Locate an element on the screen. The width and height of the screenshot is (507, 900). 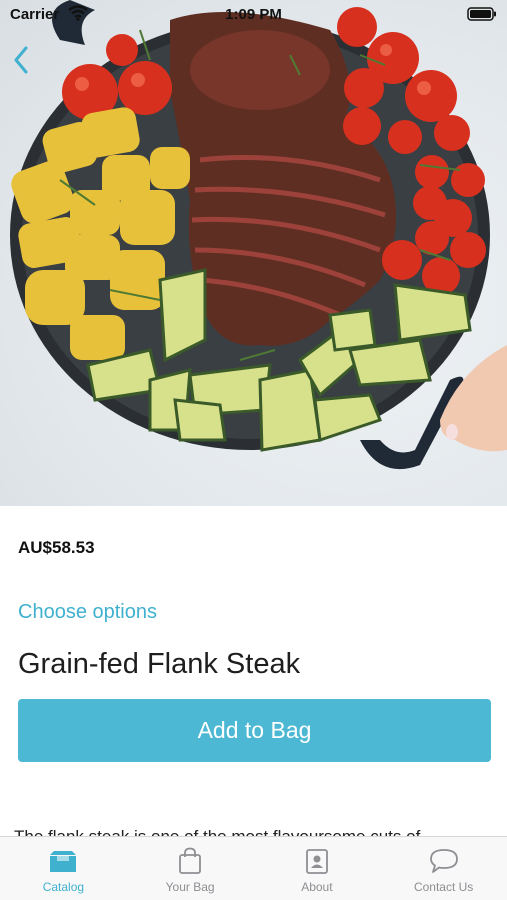
back-button is located at coordinates (21, 60).